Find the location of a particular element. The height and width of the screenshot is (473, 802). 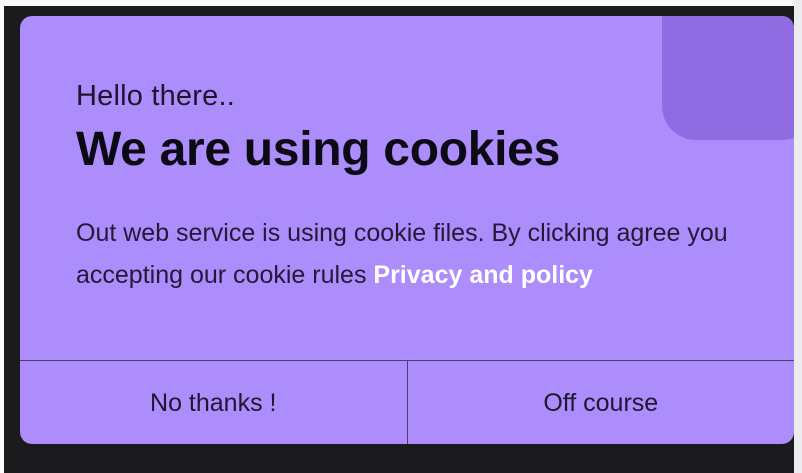

right-edge is located at coordinates (798, 236).